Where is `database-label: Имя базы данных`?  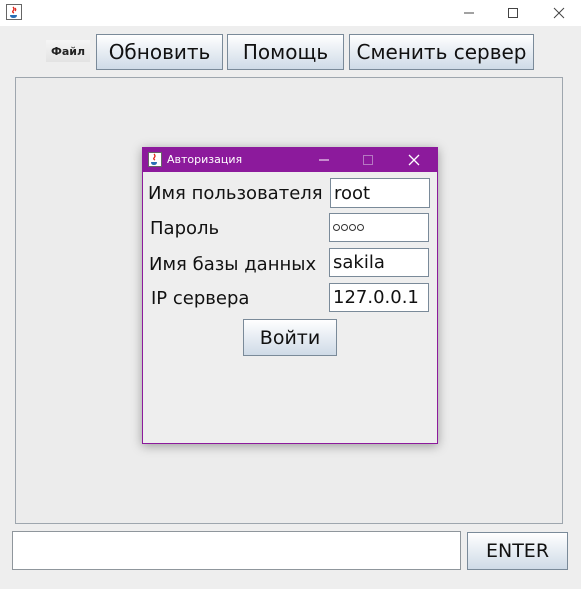 database-label: Имя базы данных is located at coordinates (233, 264).